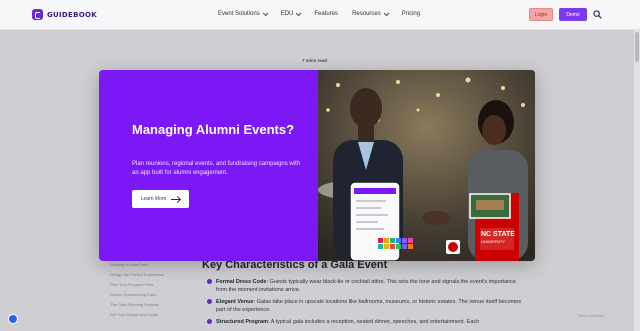  I want to click on arrow-right-icon, so click(176, 199).